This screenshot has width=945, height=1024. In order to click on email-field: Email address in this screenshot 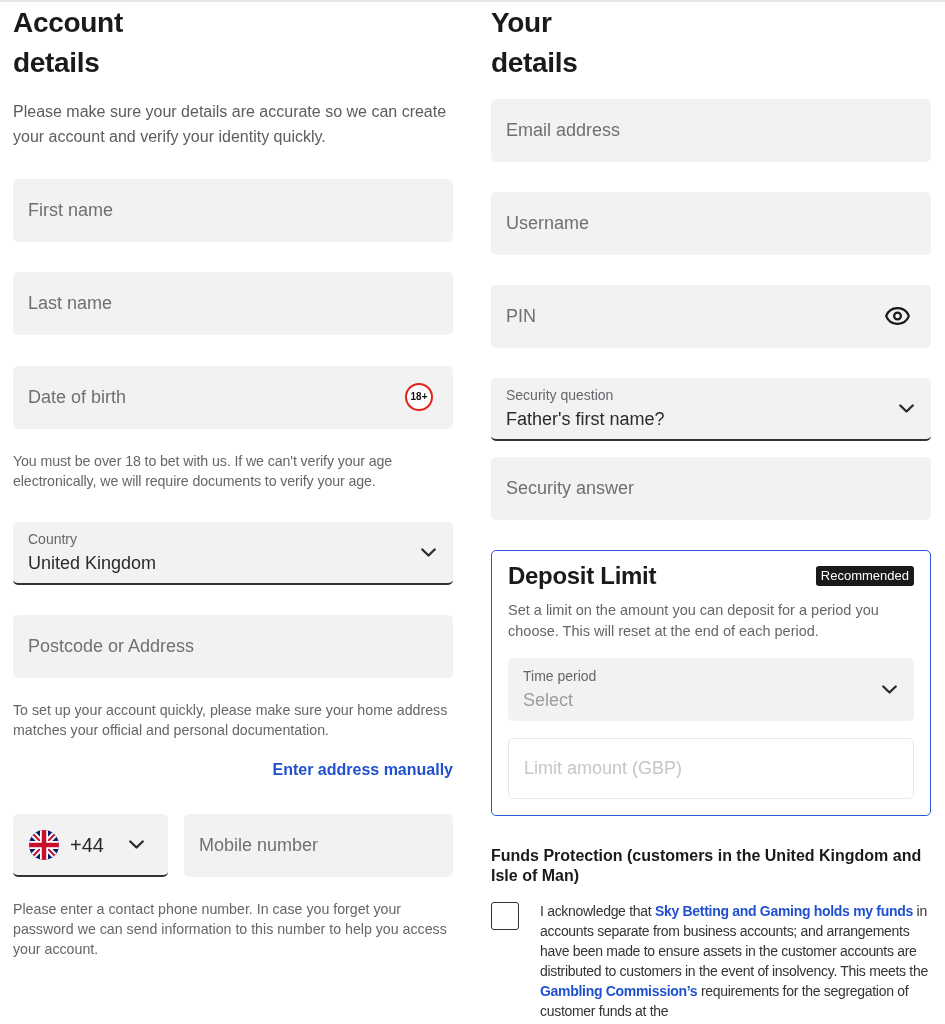, I will do `click(711, 130)`.